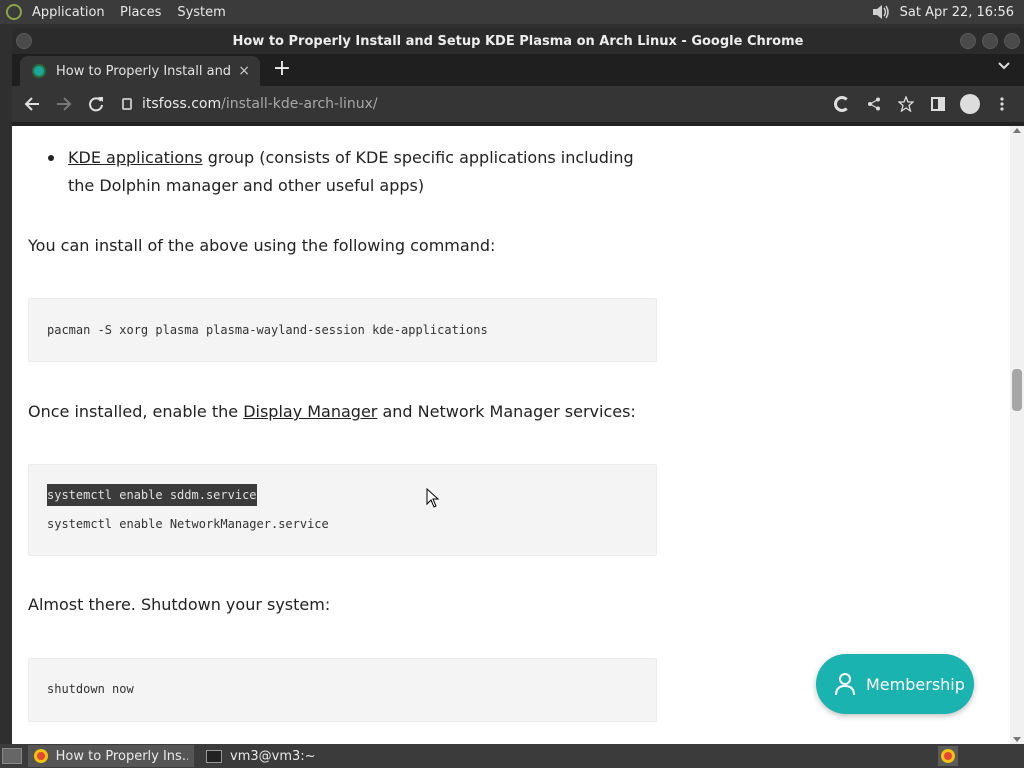 Image resolution: width=1024 pixels, height=768 pixels. I want to click on scroll-down-arrow-icon, so click(1017, 739).